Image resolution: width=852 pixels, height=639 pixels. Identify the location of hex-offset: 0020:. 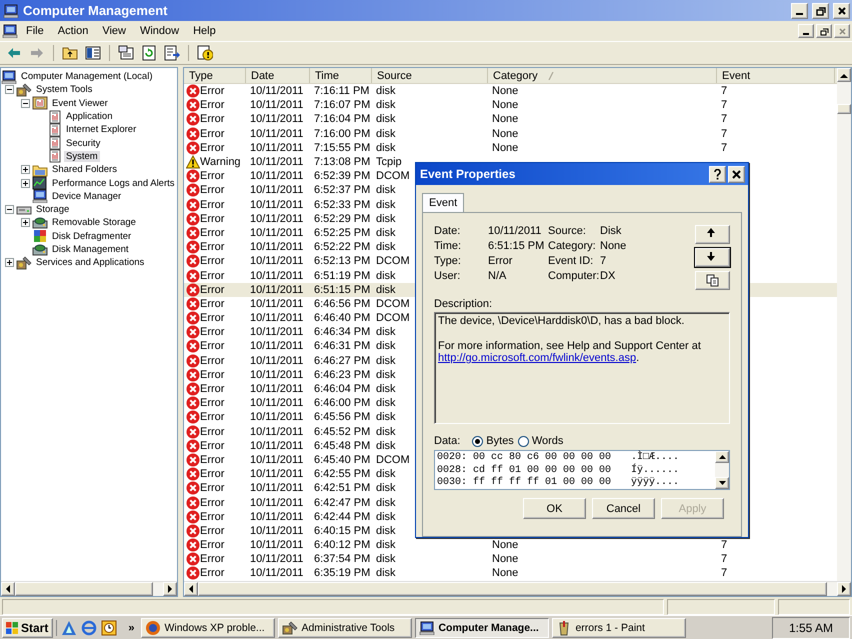
(452, 458).